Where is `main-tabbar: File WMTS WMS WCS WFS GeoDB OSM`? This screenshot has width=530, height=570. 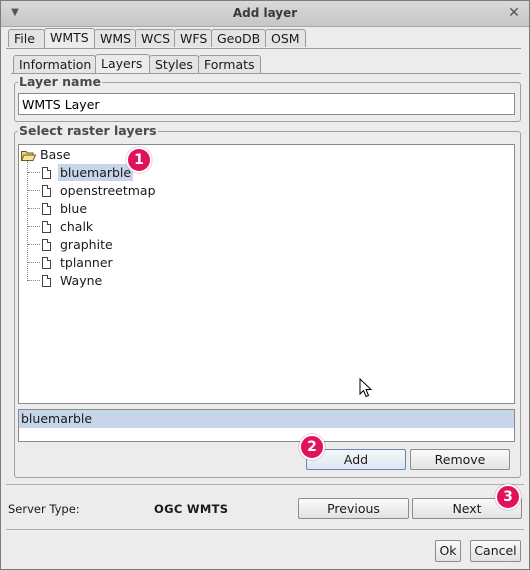 main-tabbar: File WMTS WMS WCS WFS GeoDB OSM is located at coordinates (265, 38).